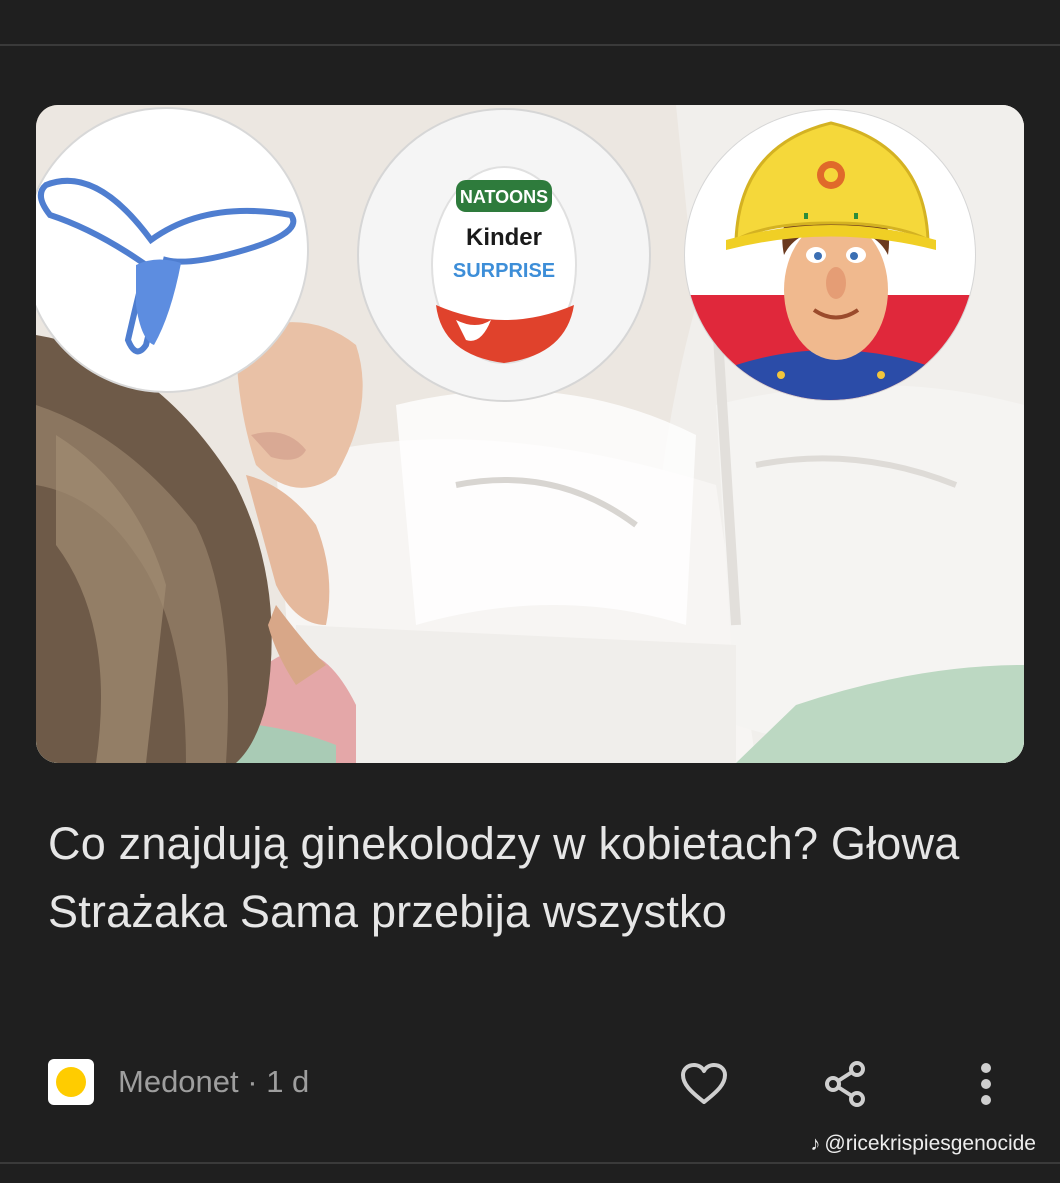 This screenshot has height=1183, width=1060. I want to click on heart-icon, so click(704, 1083).